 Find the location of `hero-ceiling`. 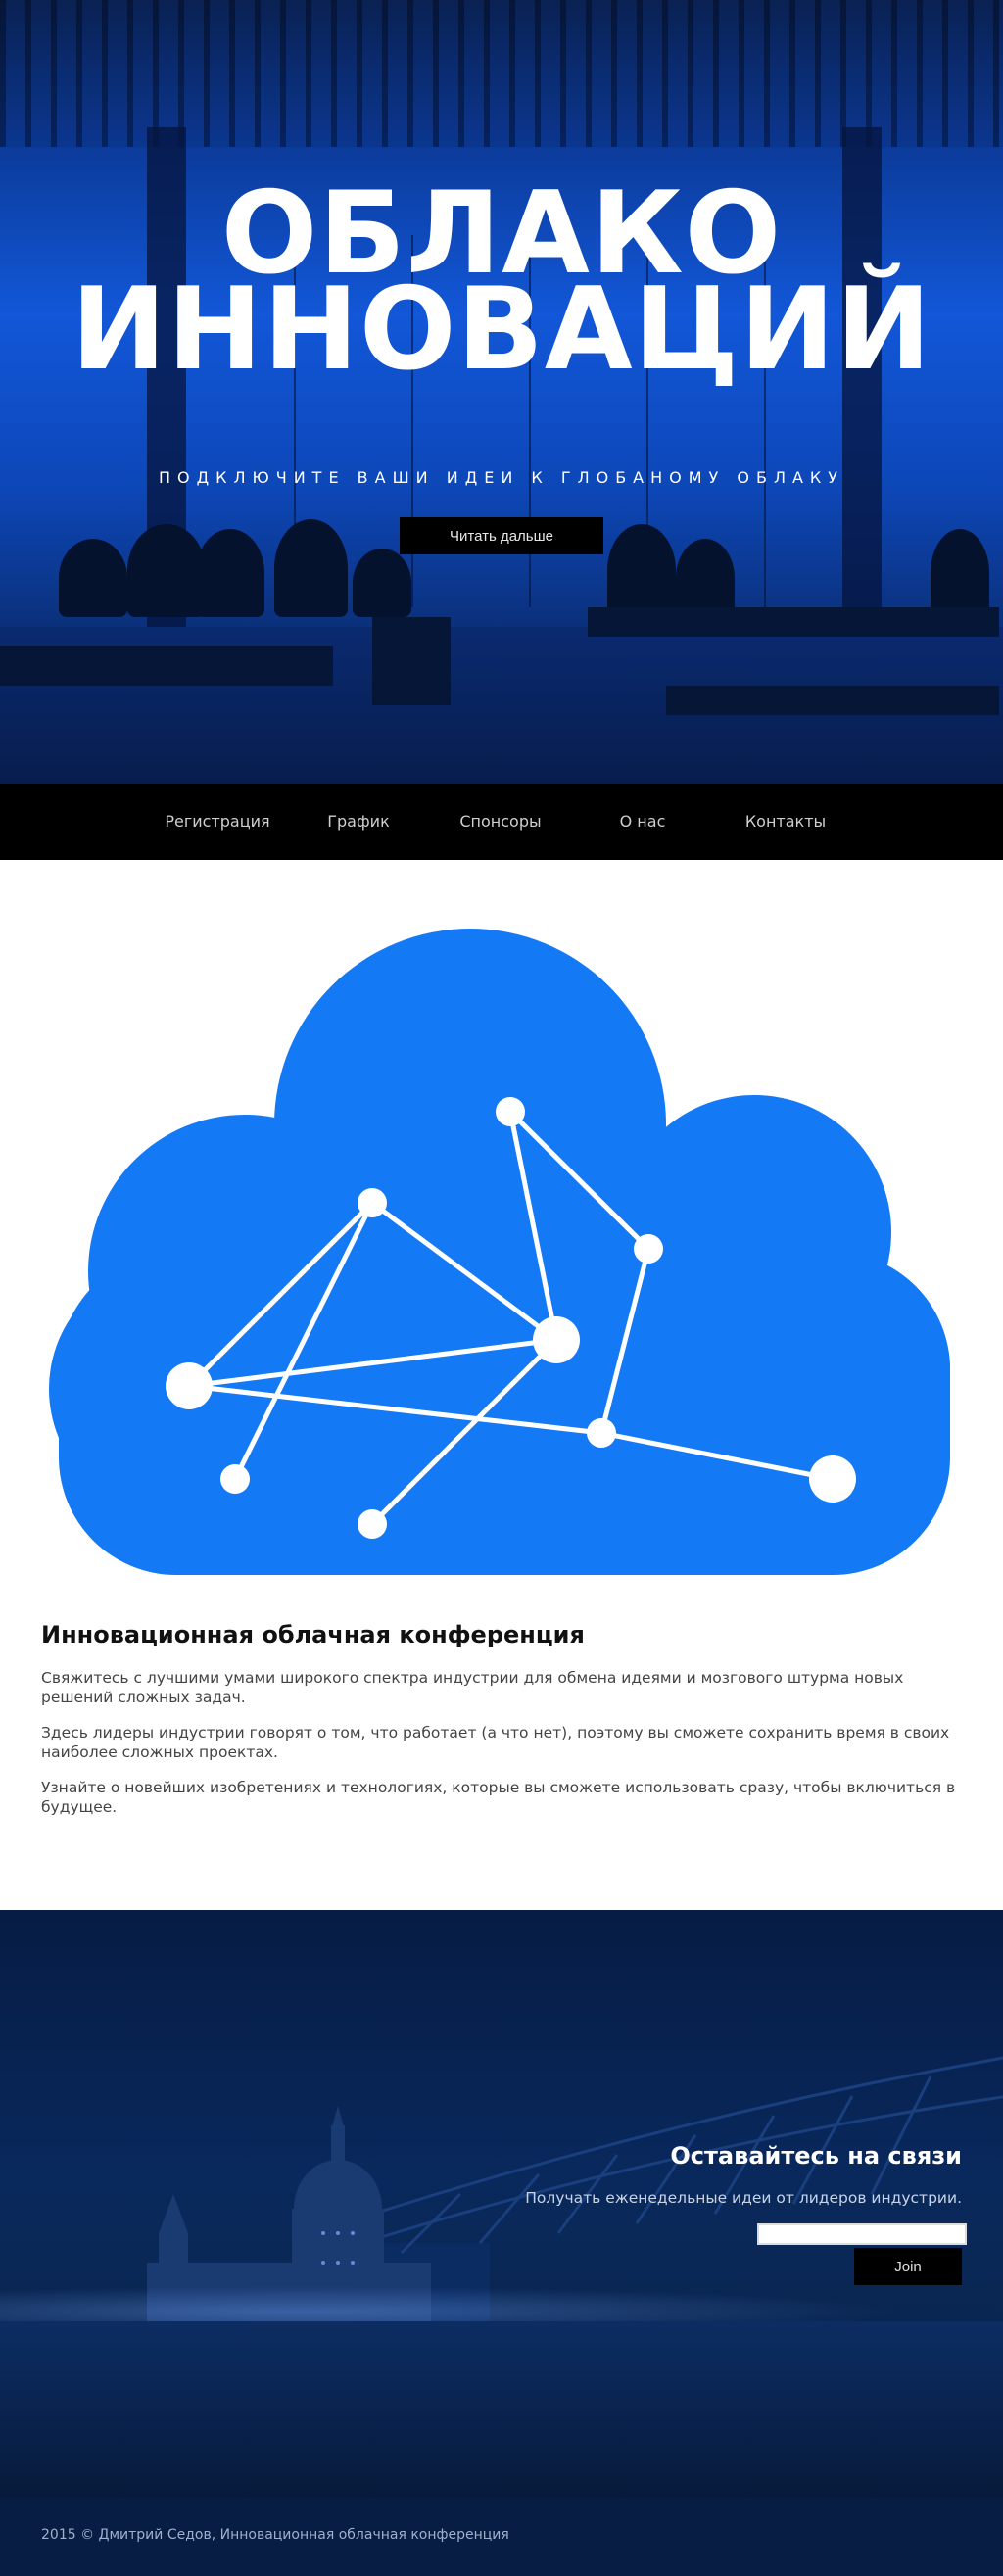

hero-ceiling is located at coordinates (501, 73).